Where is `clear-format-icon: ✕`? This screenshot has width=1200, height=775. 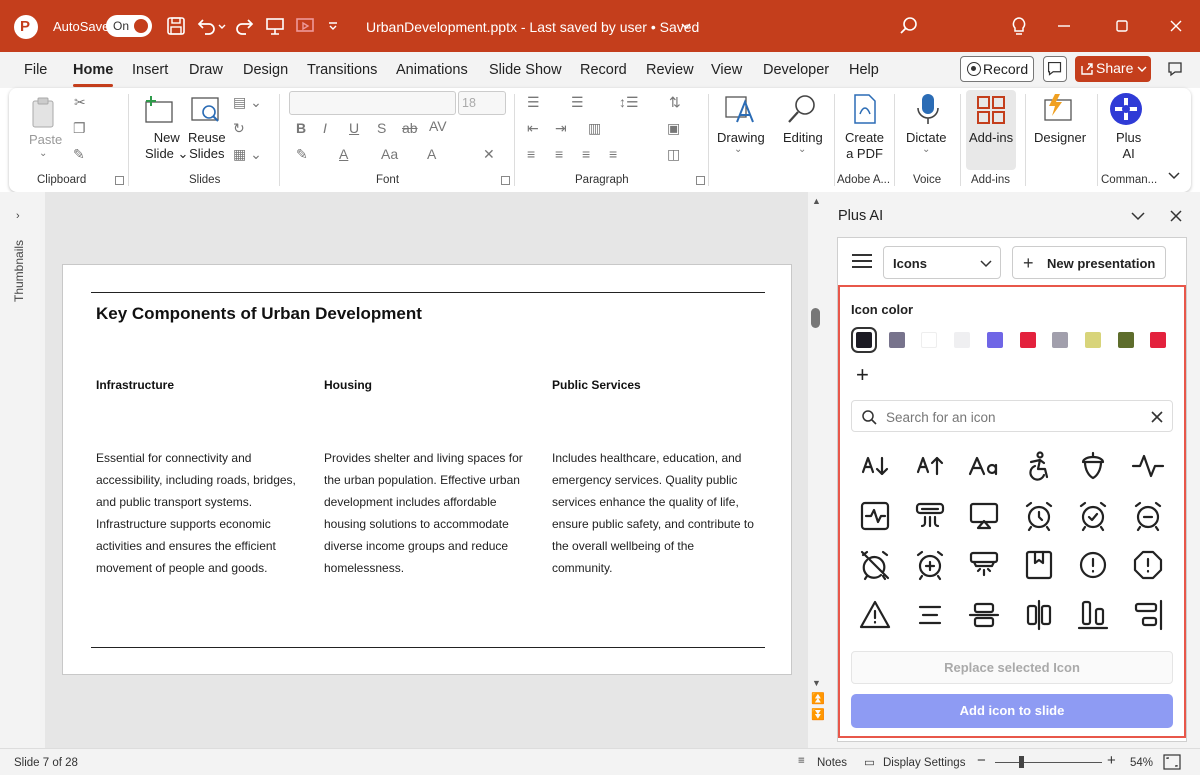 clear-format-icon: ✕ is located at coordinates (489, 154).